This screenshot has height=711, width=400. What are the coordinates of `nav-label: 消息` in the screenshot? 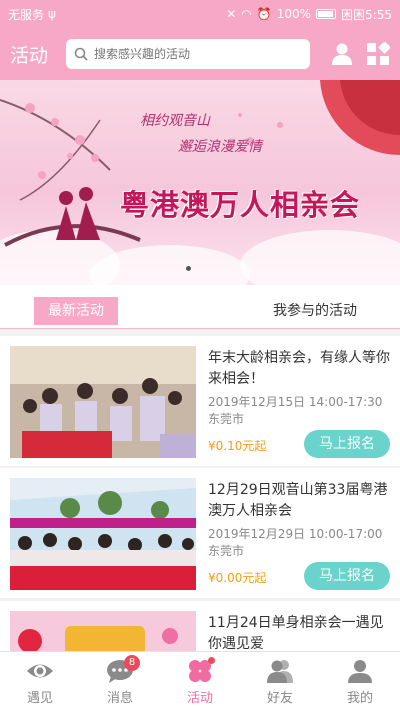 It's located at (119, 698).